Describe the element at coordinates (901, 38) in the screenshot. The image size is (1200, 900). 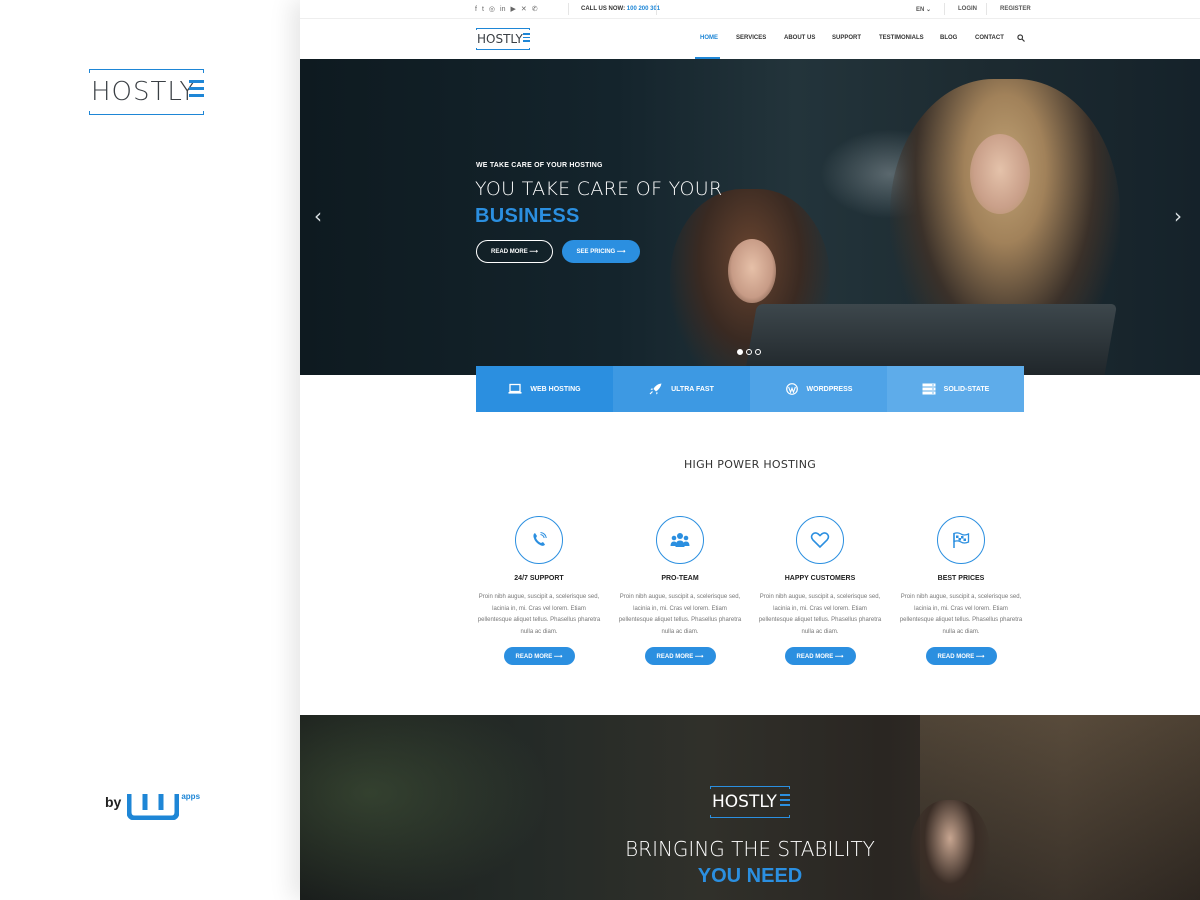
I see `nav-item-testimonials: TESTIMONIALS` at that location.